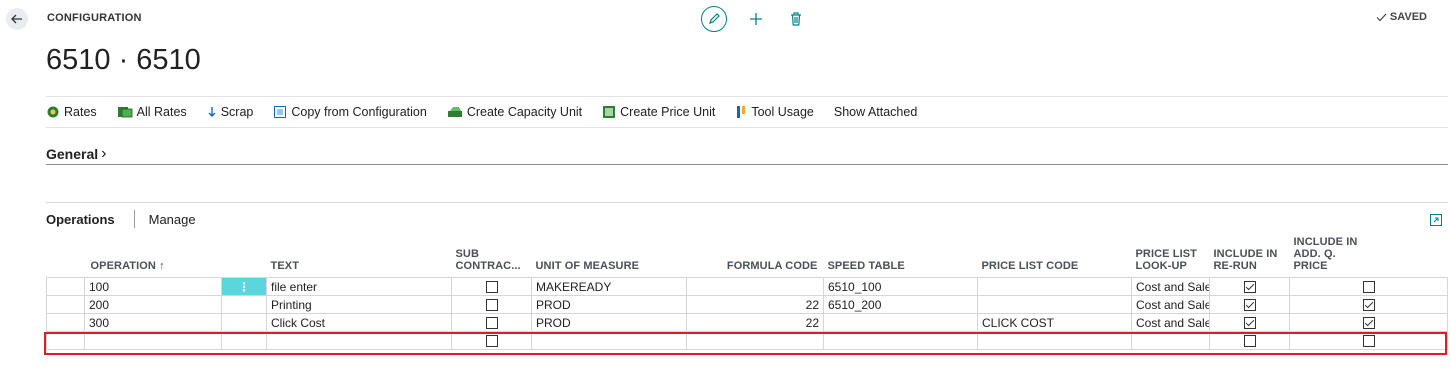  I want to click on operations-tab: Operations, so click(80, 219).